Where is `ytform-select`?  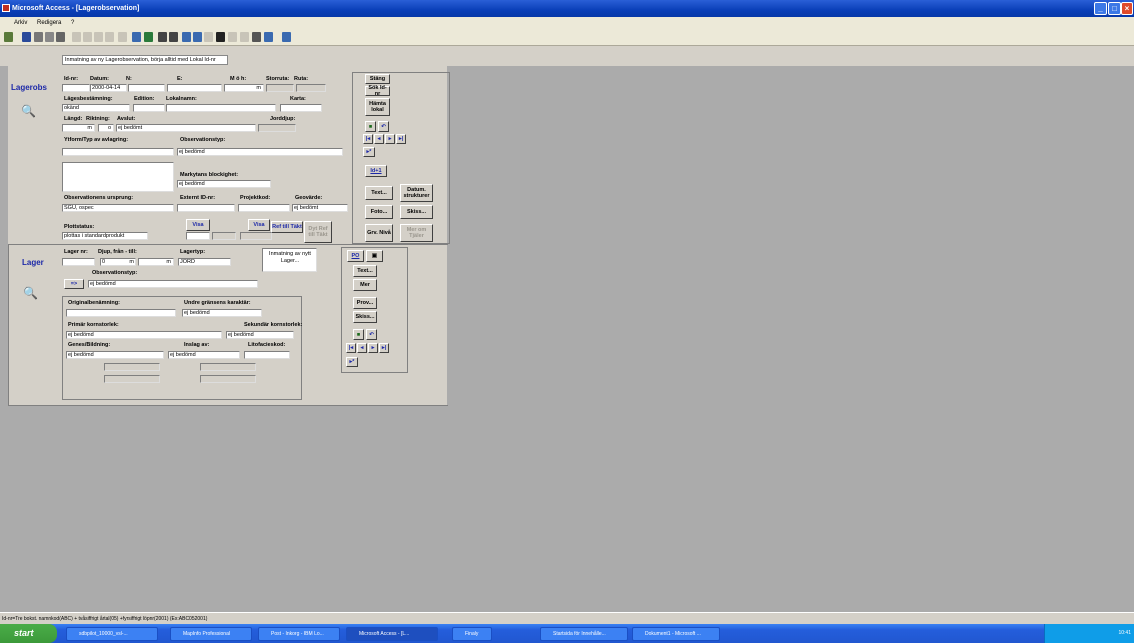 ytform-select is located at coordinates (118, 152).